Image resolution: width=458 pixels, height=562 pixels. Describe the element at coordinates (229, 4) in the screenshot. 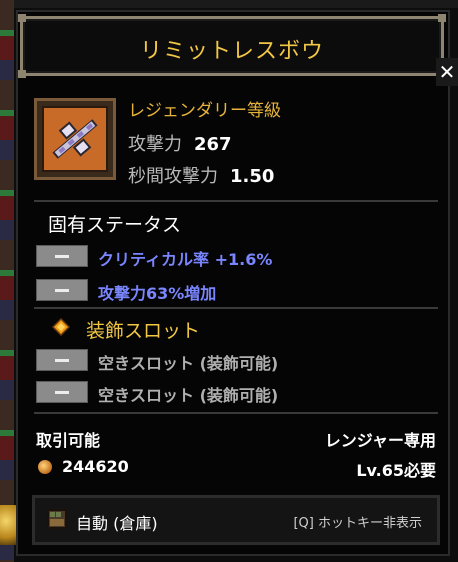

I see `background-top` at that location.